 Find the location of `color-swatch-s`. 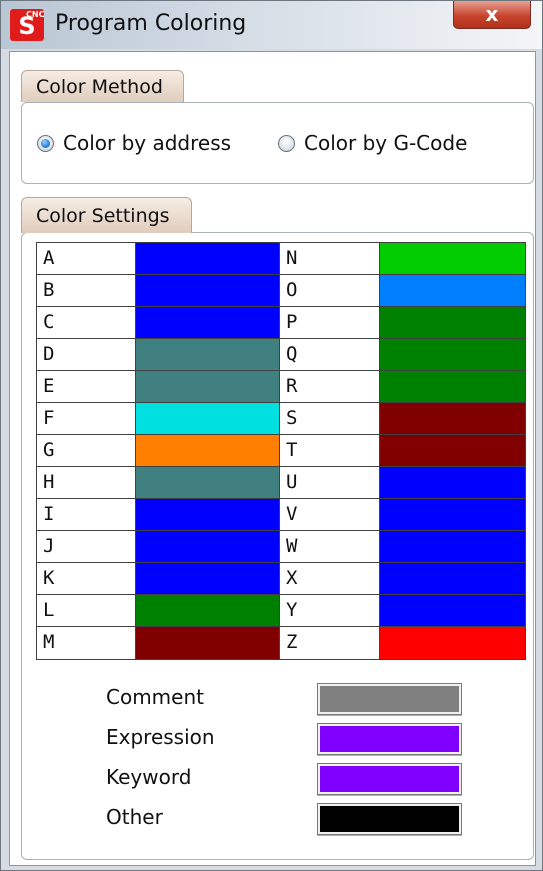

color-swatch-s is located at coordinates (452, 418).